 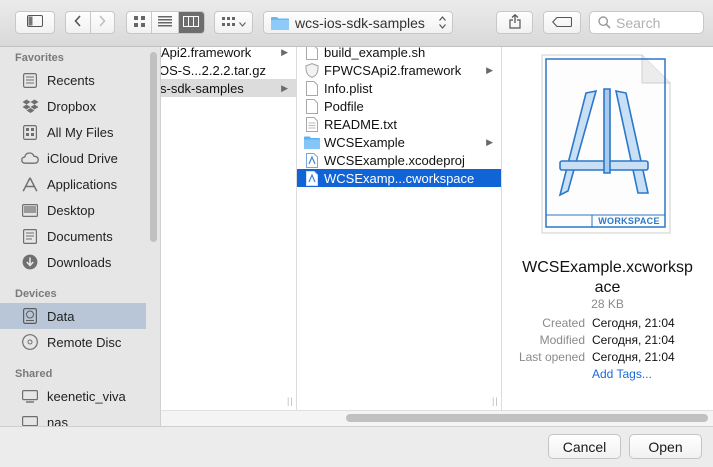 I want to click on sidebar-item-downloads: Downloads, so click(x=73, y=262).